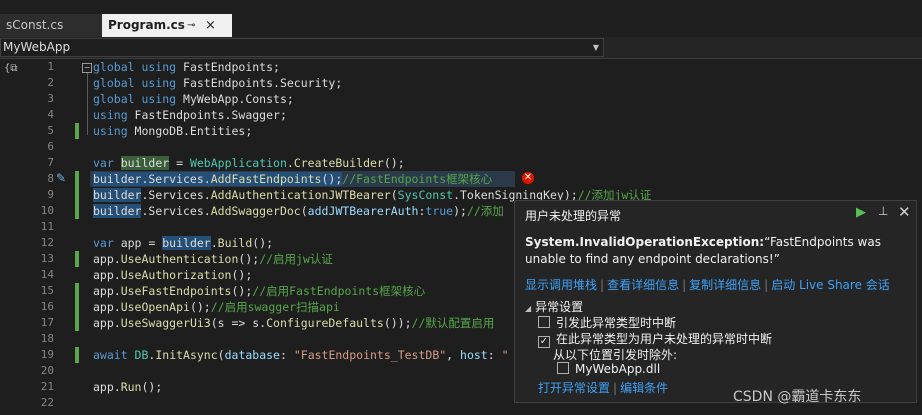 This screenshot has width=922, height=415. I want to click on tab-label: sConst.cs, so click(35, 25).